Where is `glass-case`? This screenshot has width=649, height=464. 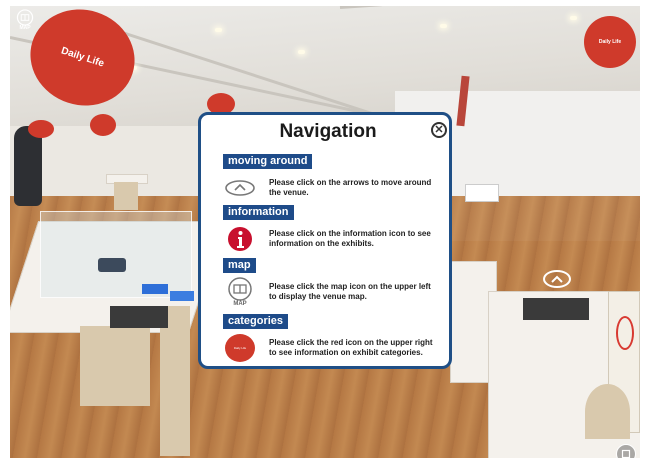
glass-case is located at coordinates (116, 254).